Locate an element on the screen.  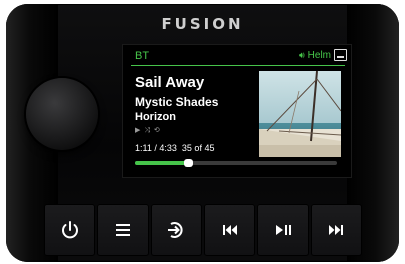
shuffle-icon: ⤨ is located at coordinates (147, 130).